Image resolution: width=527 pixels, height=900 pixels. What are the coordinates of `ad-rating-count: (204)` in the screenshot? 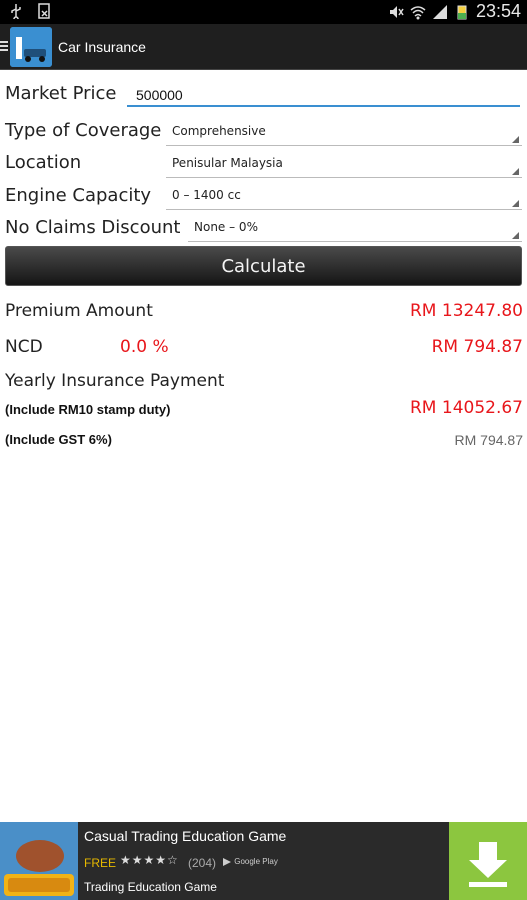 It's located at (202, 863).